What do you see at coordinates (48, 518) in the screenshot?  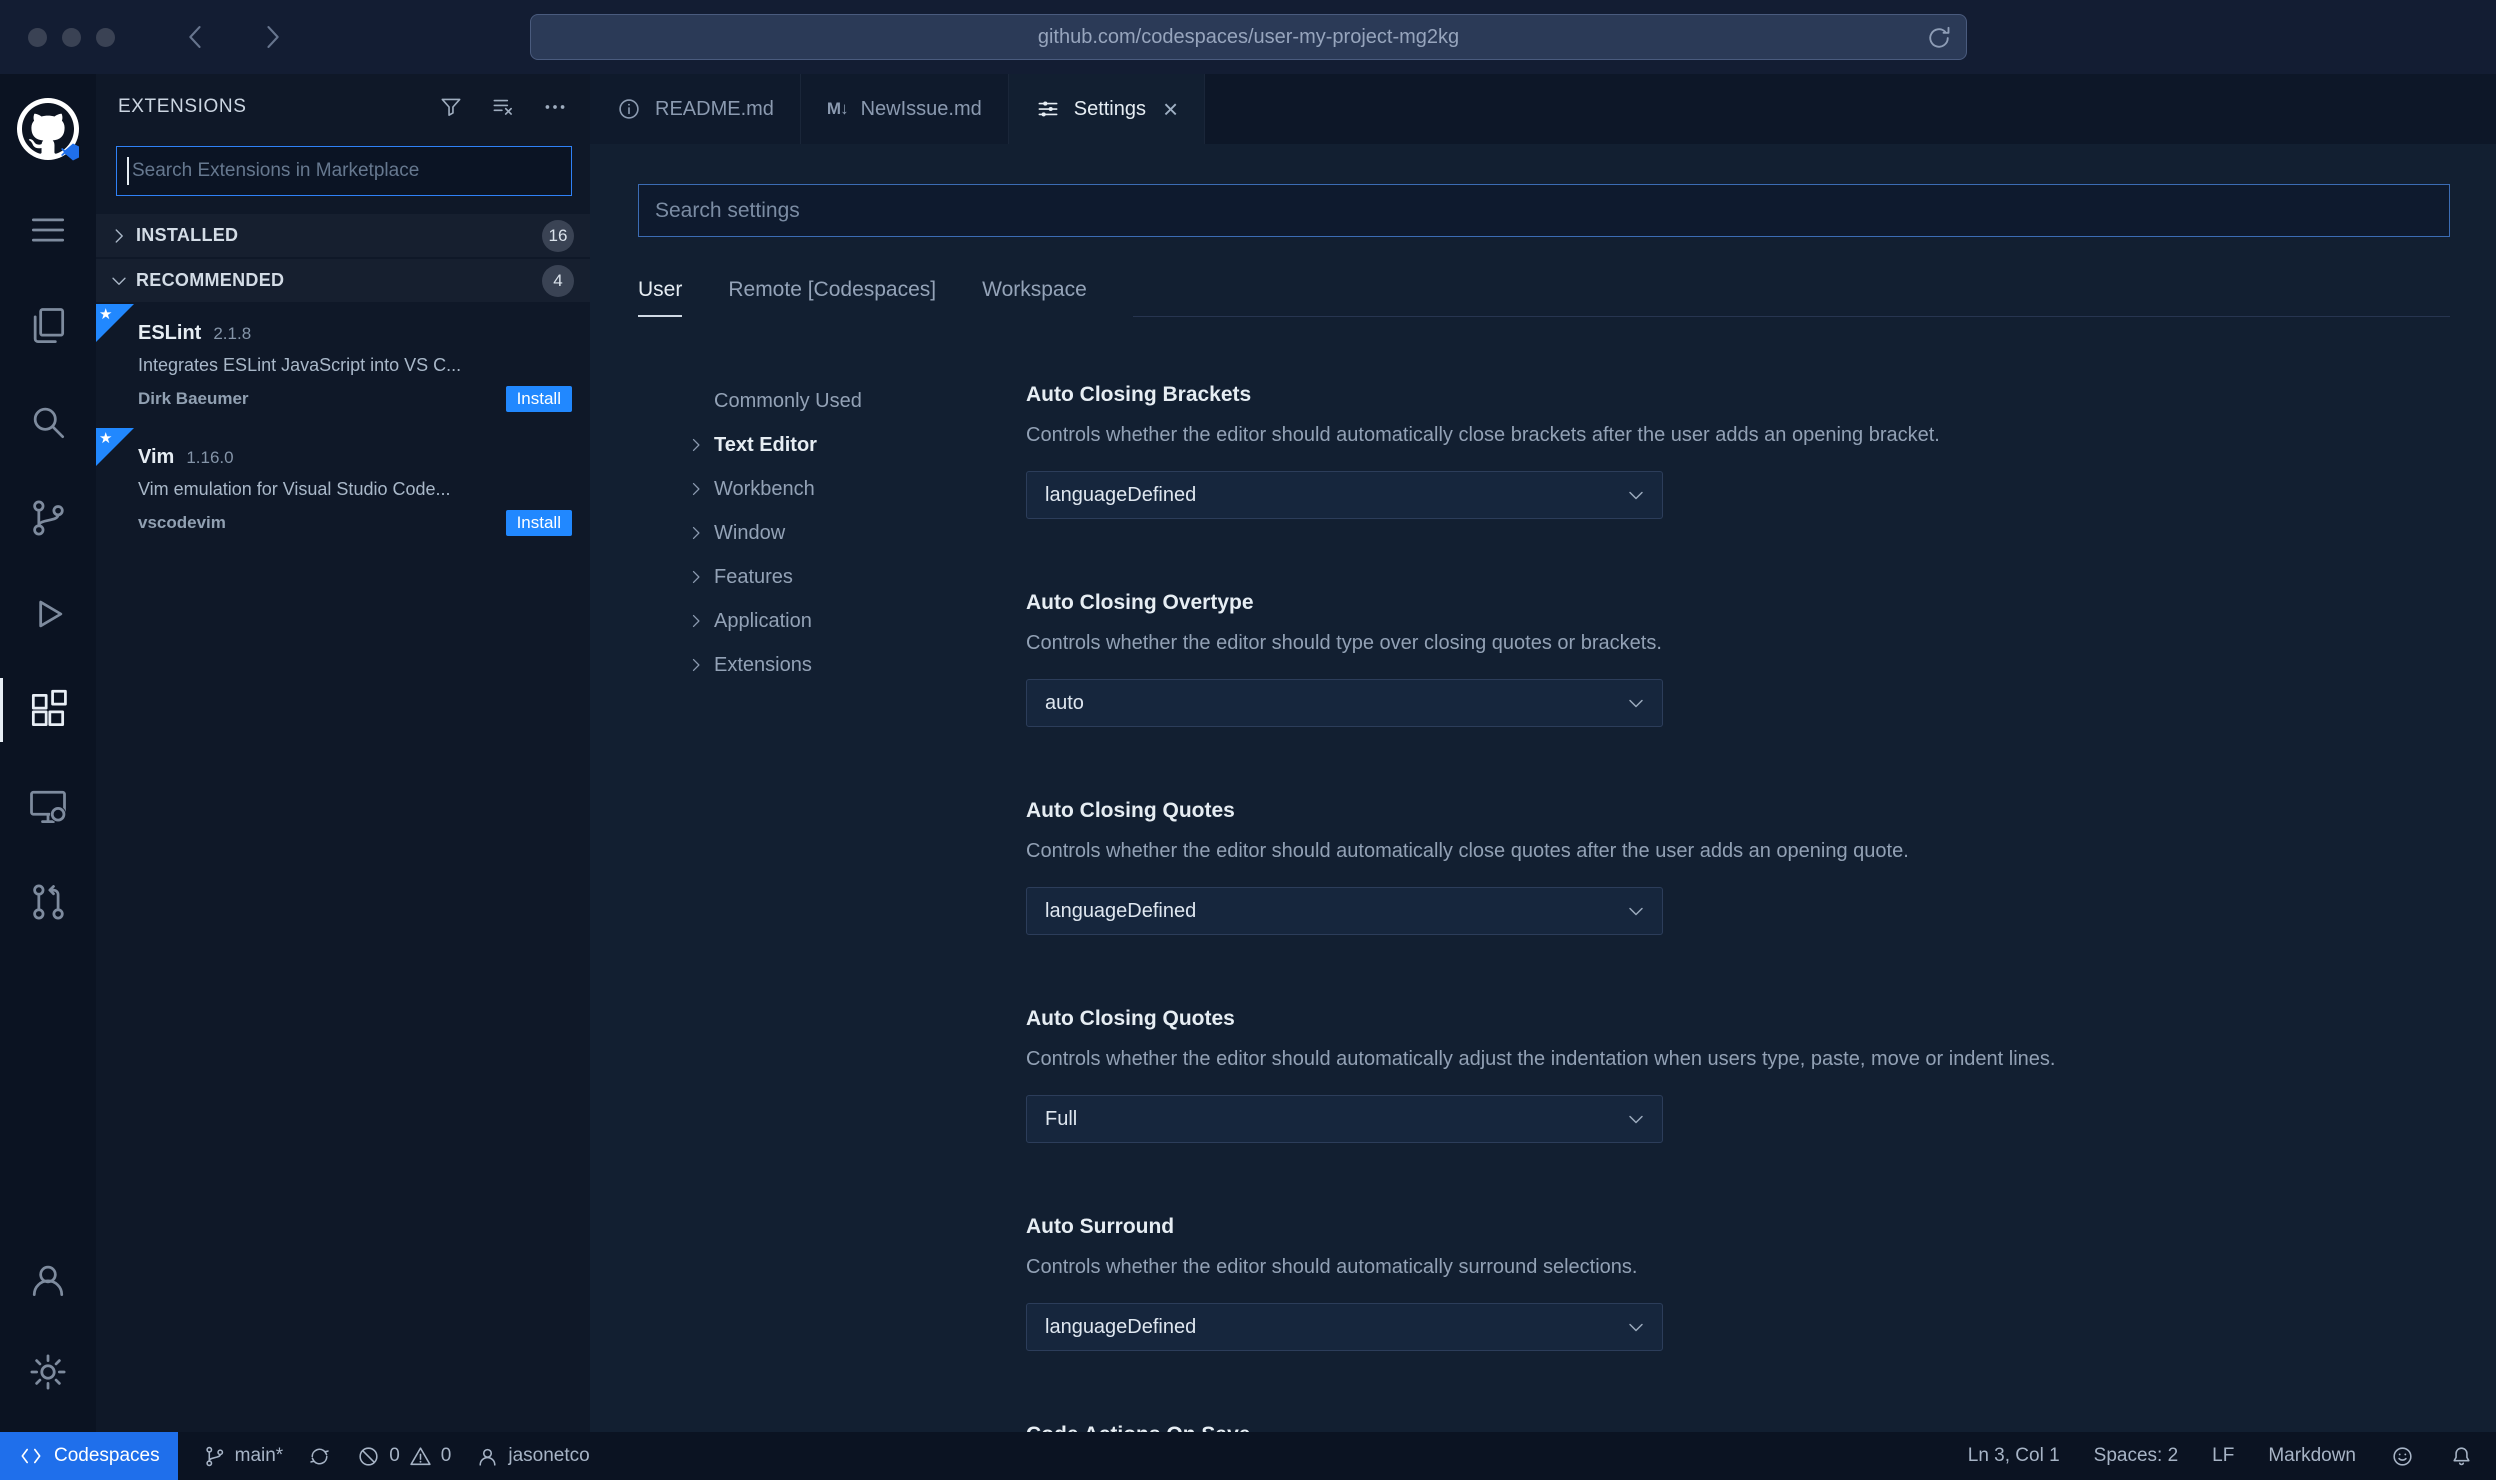 I see `source-control-icon` at bounding box center [48, 518].